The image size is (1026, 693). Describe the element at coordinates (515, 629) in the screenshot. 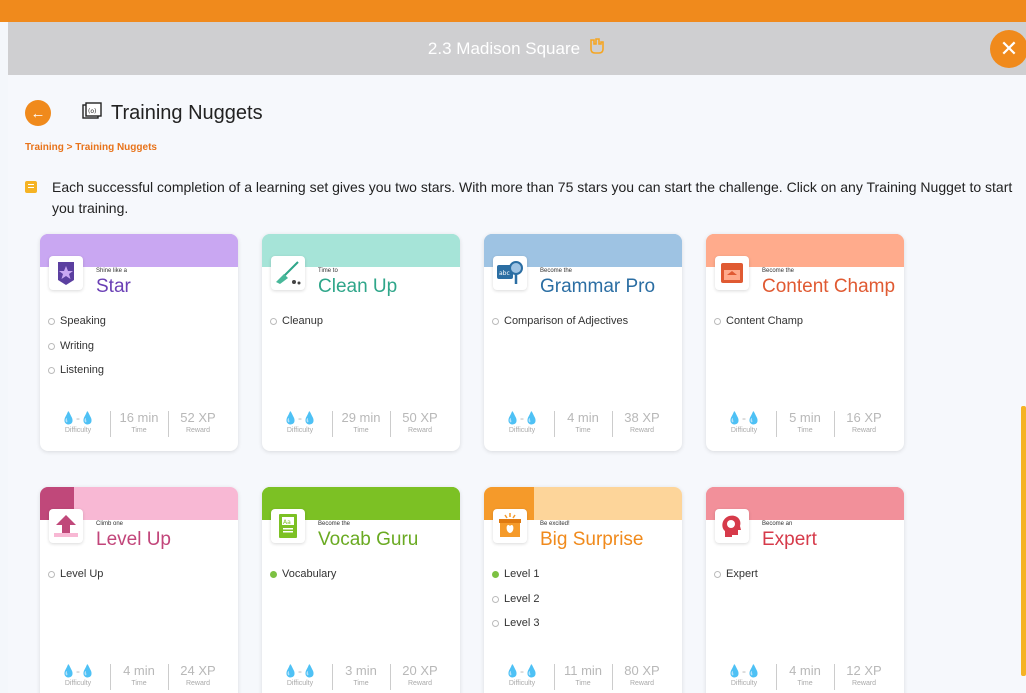

I see `learning-set-item: Level 3` at that location.